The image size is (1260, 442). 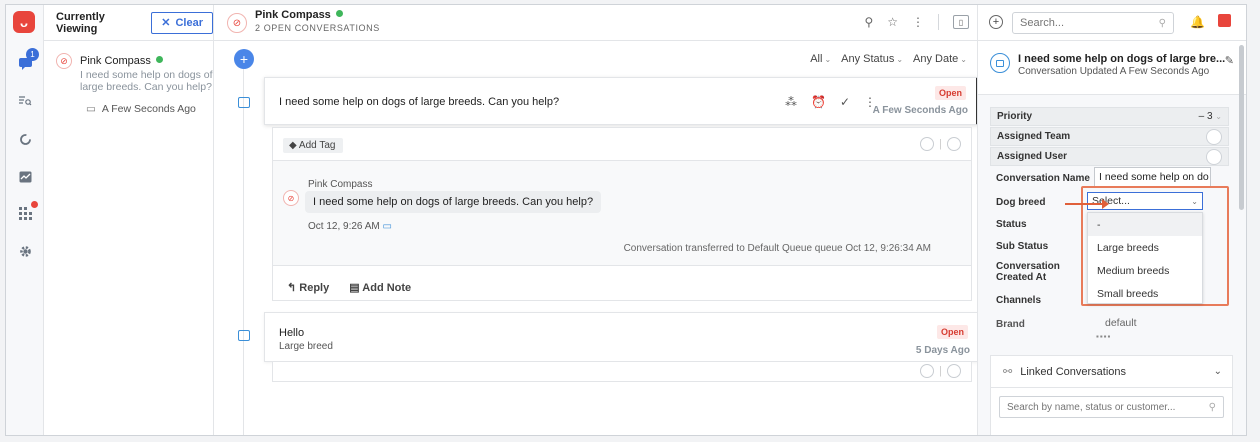 I want to click on linked-conversations-header: ⚯ Linked Conversations ⌄, so click(x=1111, y=372).